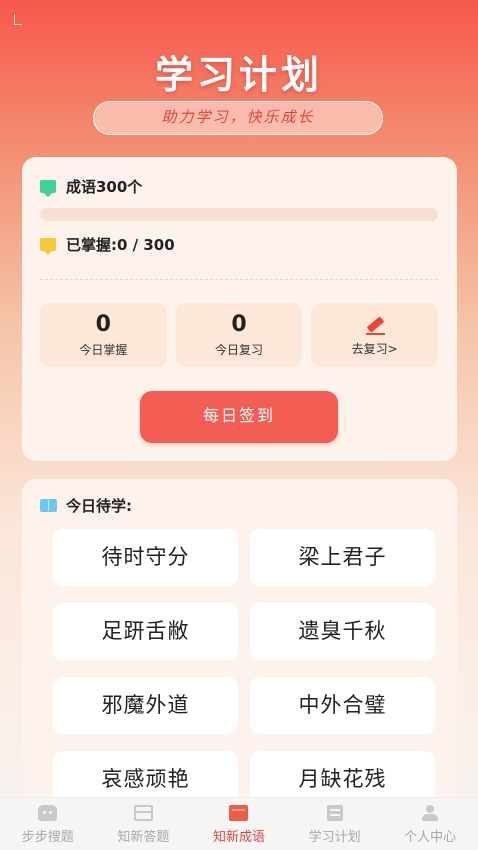  I want to click on today-heading-row: 今日待学:, so click(86, 505).